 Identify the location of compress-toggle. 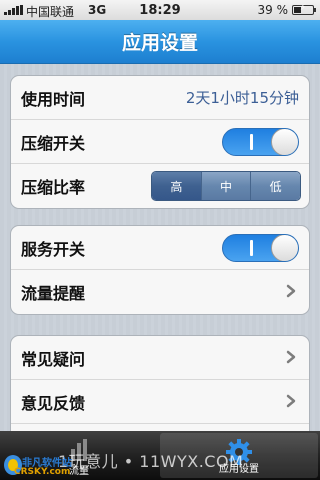
(260, 142).